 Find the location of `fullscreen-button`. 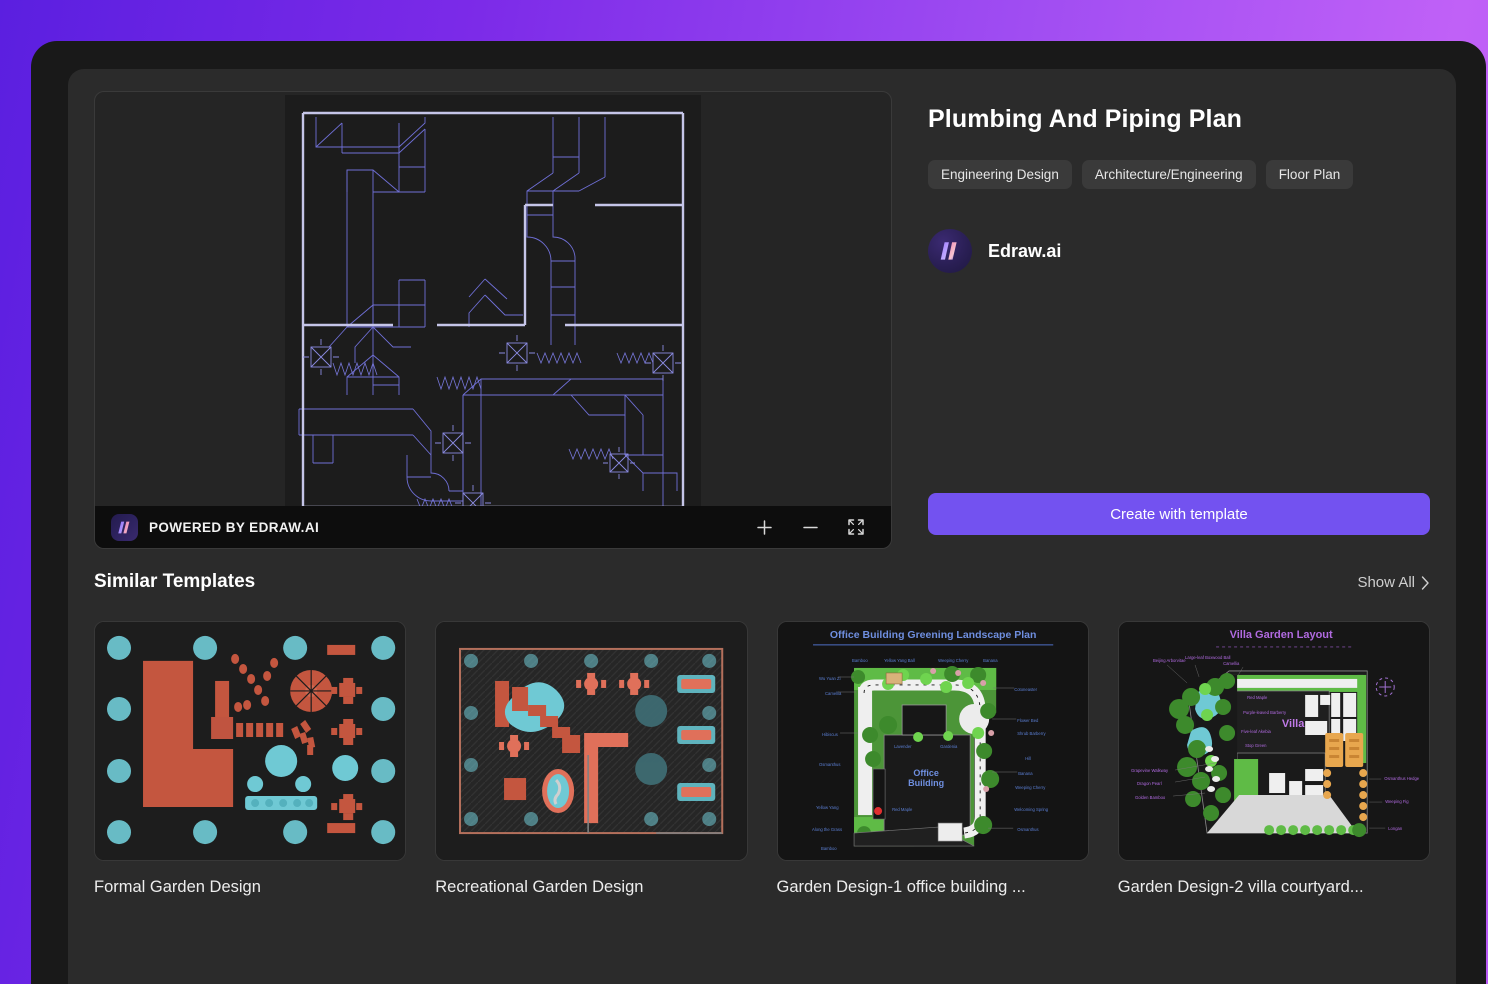

fullscreen-button is located at coordinates (856, 527).